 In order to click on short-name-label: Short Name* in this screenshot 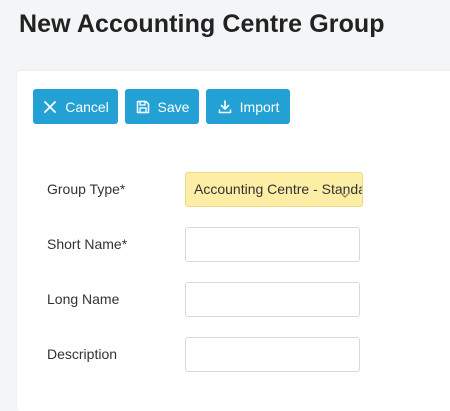, I will do `click(87, 244)`.